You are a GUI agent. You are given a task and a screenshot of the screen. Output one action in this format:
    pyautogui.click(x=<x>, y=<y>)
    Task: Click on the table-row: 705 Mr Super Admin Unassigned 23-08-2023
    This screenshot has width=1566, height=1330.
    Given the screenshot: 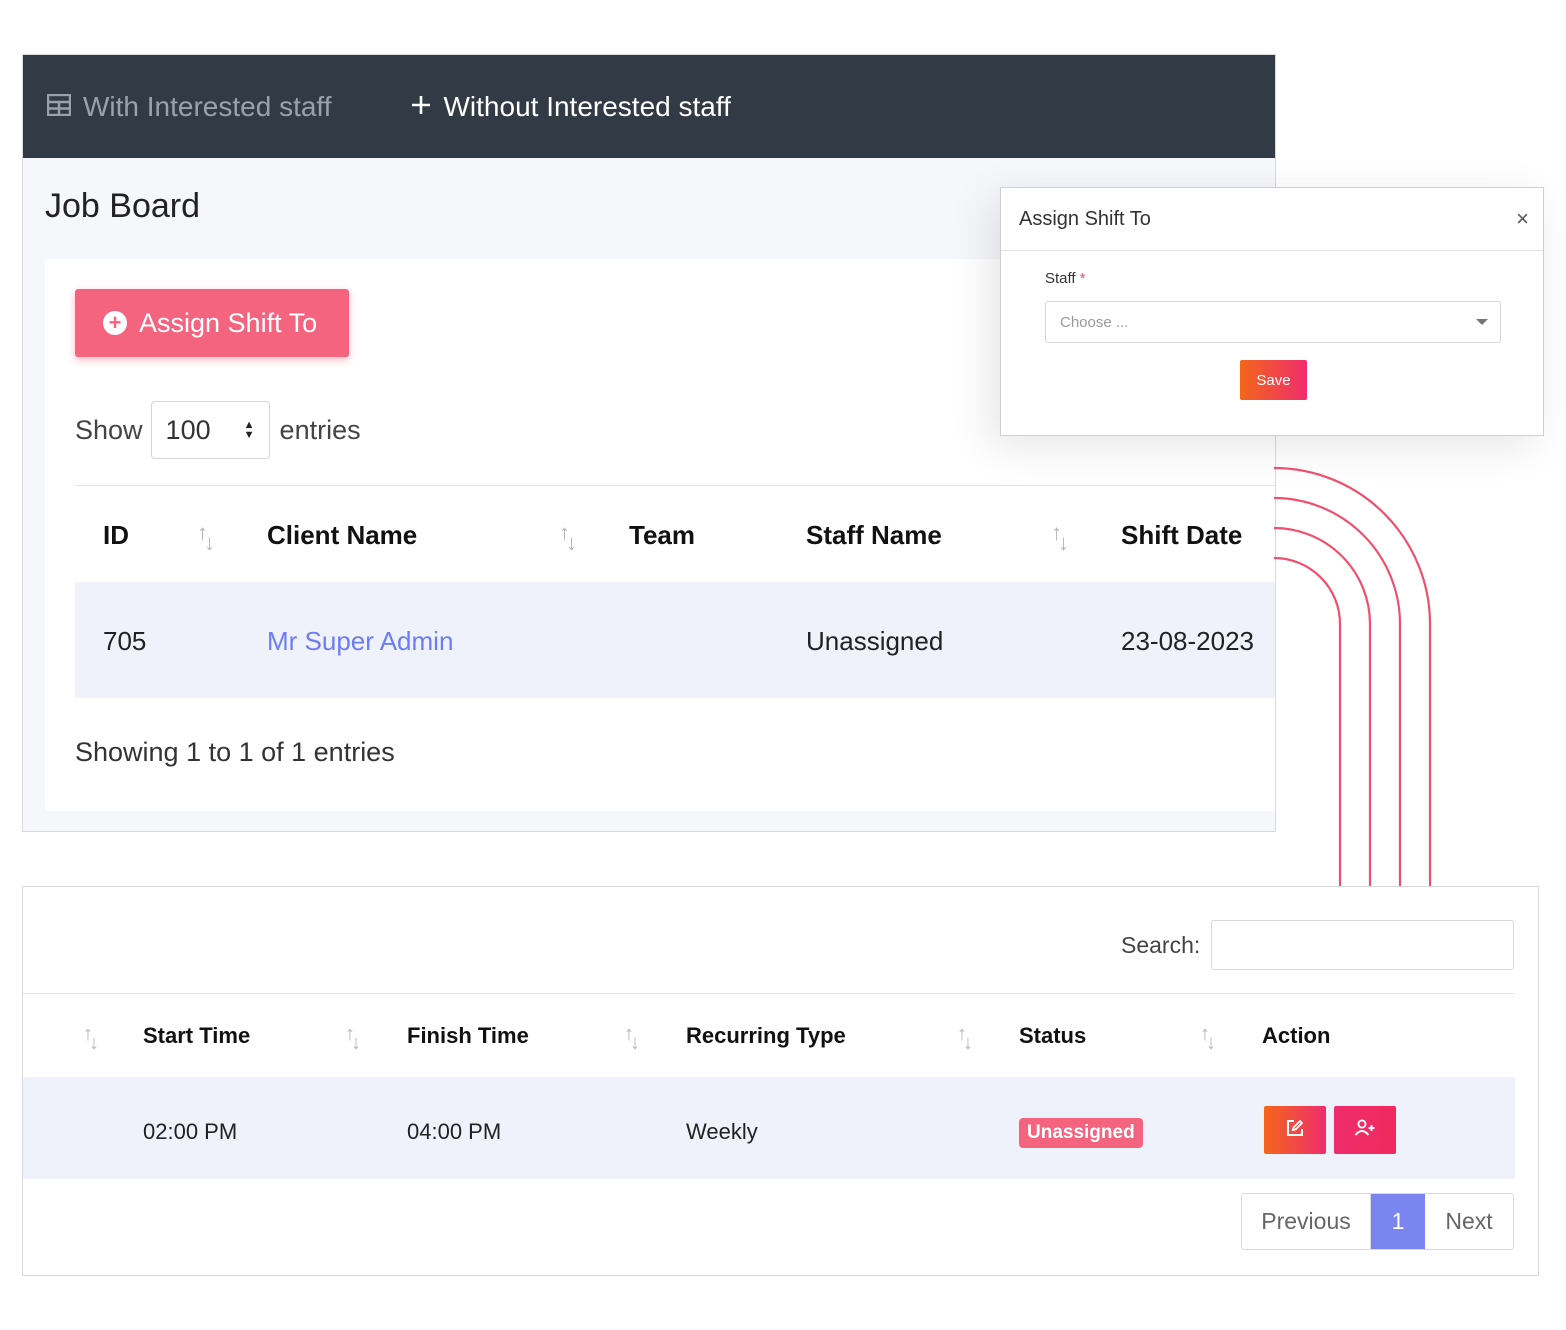 What is the action you would take?
    pyautogui.click(x=675, y=640)
    